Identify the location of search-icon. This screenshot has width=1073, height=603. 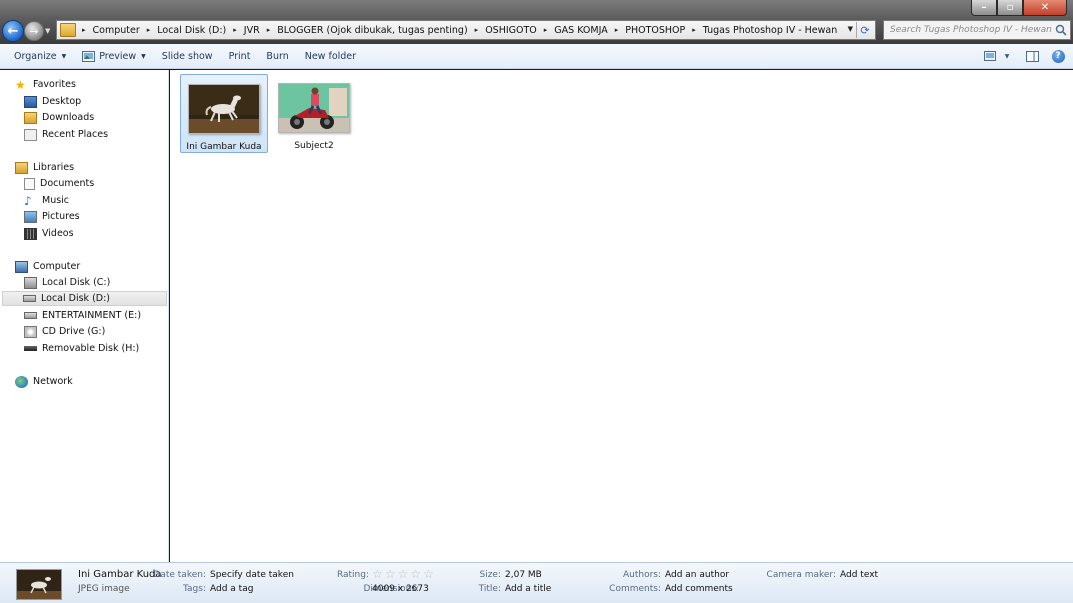
(1061, 30).